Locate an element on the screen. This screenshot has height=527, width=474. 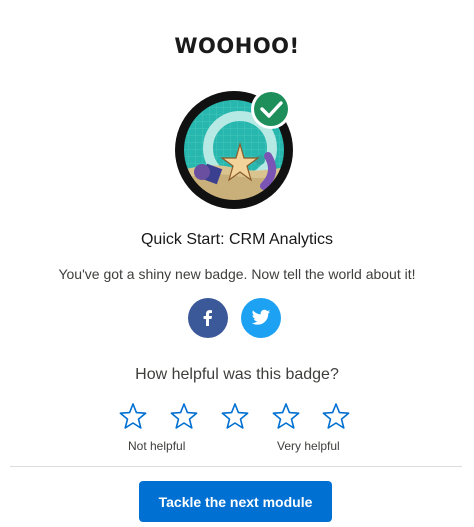
twitter-icon is located at coordinates (261, 317).